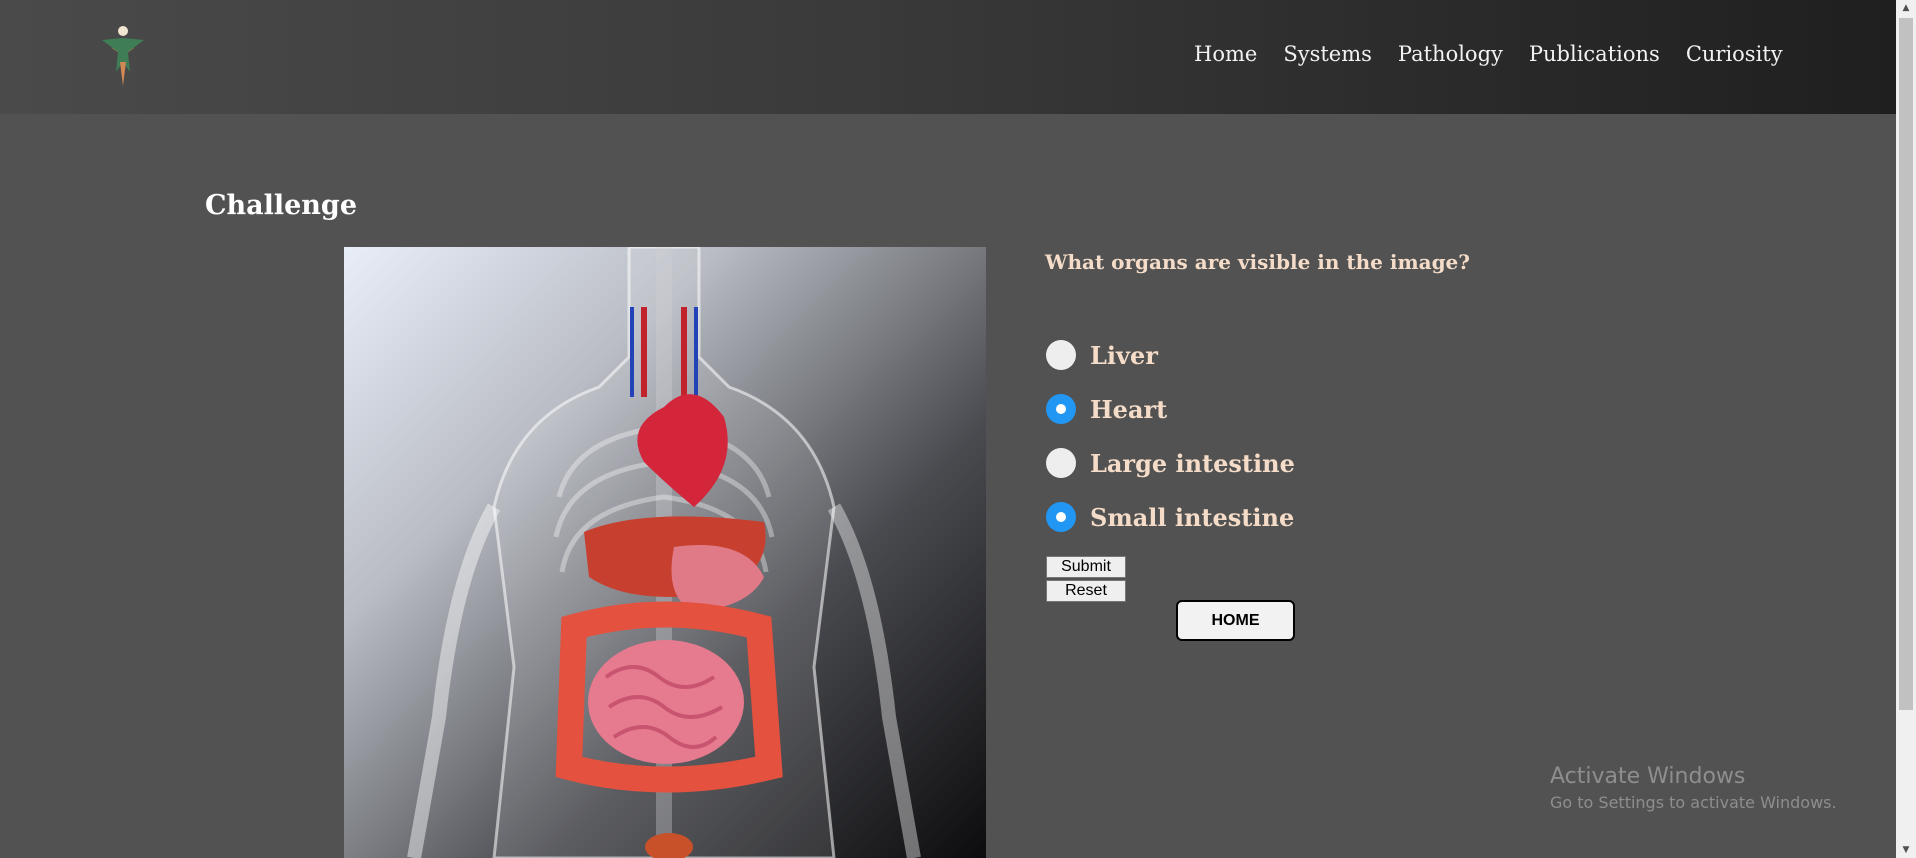 This screenshot has height=858, width=1916. What do you see at coordinates (281, 205) in the screenshot?
I see `page-title: Challenge` at bounding box center [281, 205].